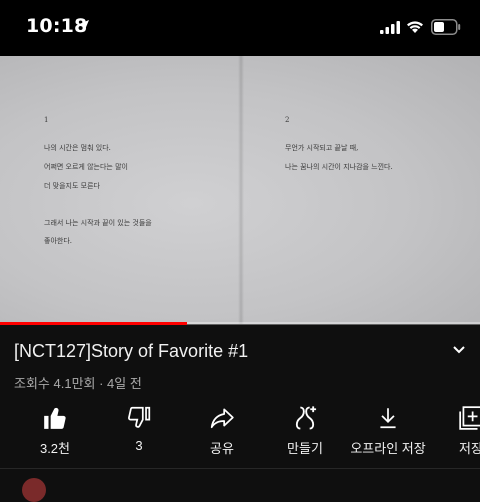 The height and width of the screenshot is (502, 480). I want to click on left-page-number: 1, so click(46, 120).